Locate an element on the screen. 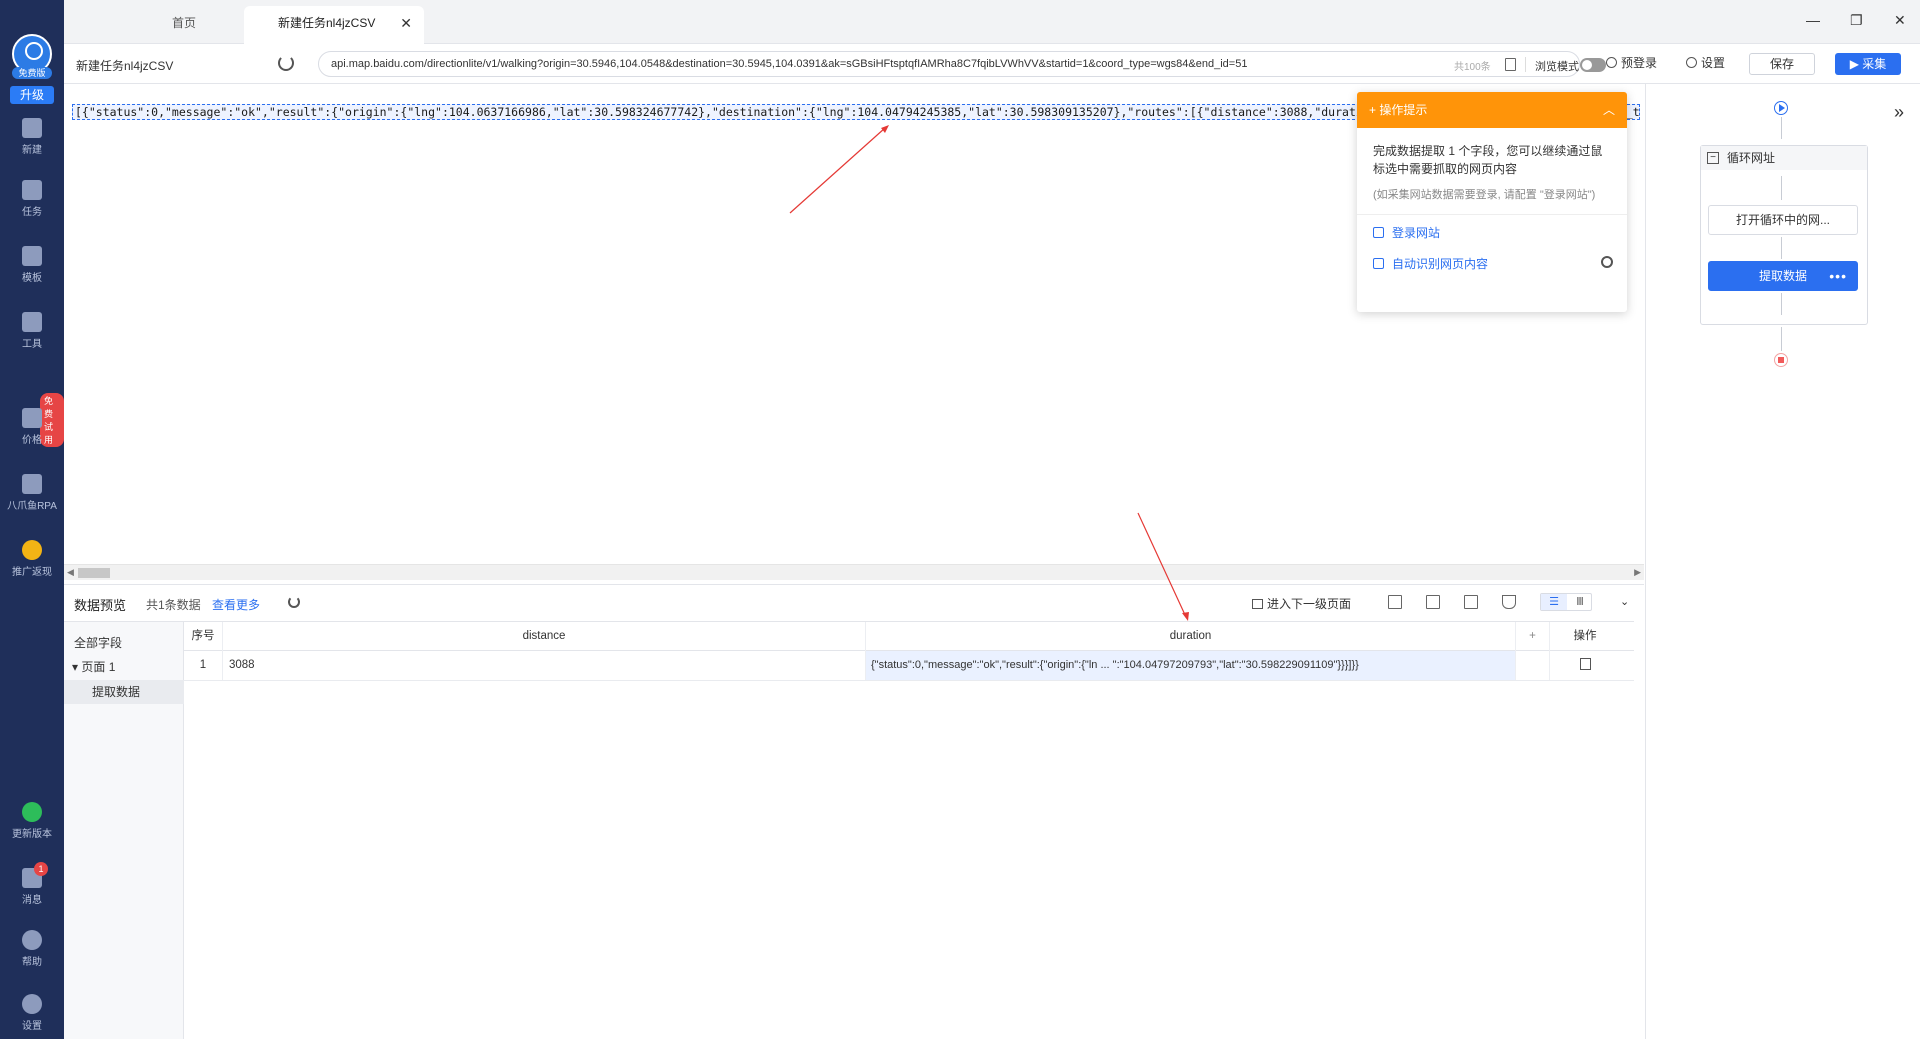  table-header: 序号 distance duration + 操作 is located at coordinates (909, 636).